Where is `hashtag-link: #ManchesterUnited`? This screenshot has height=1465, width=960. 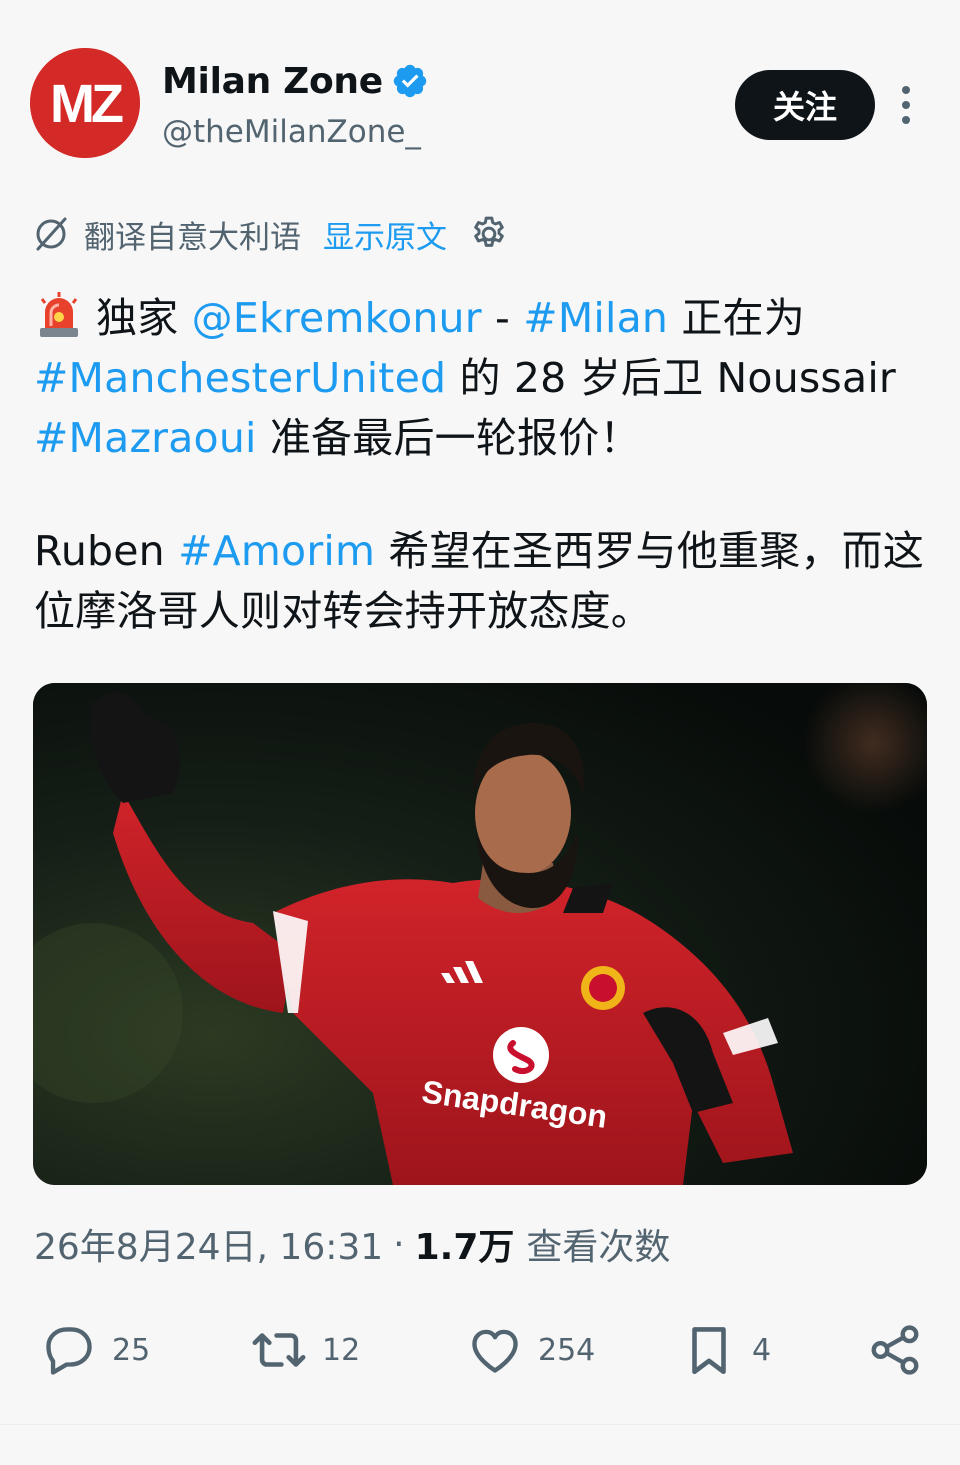 hashtag-link: #ManchesterUnited is located at coordinates (240, 378).